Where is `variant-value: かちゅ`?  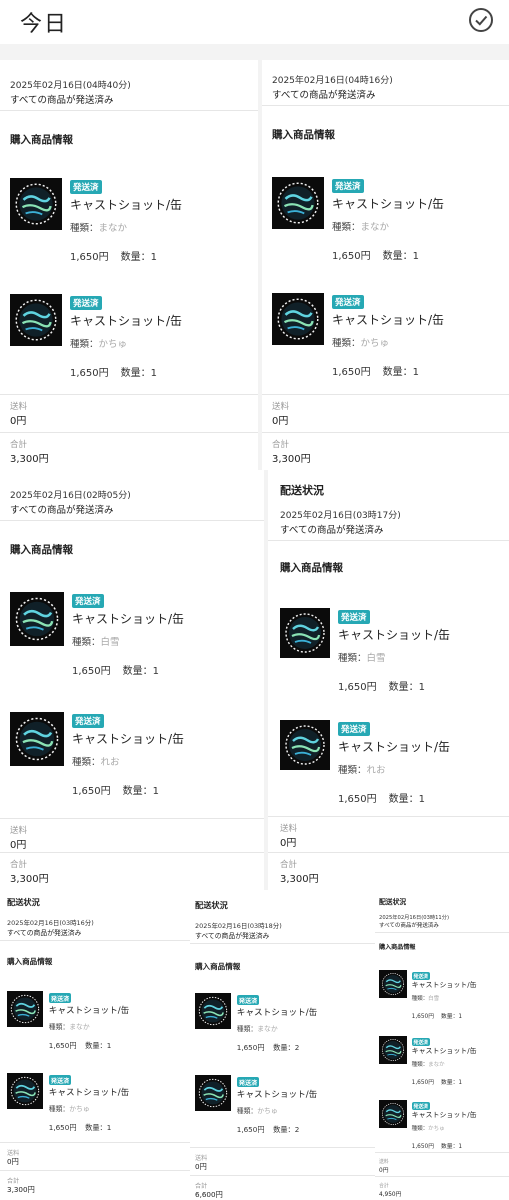
variant-value: かちゅ is located at coordinates (436, 1129).